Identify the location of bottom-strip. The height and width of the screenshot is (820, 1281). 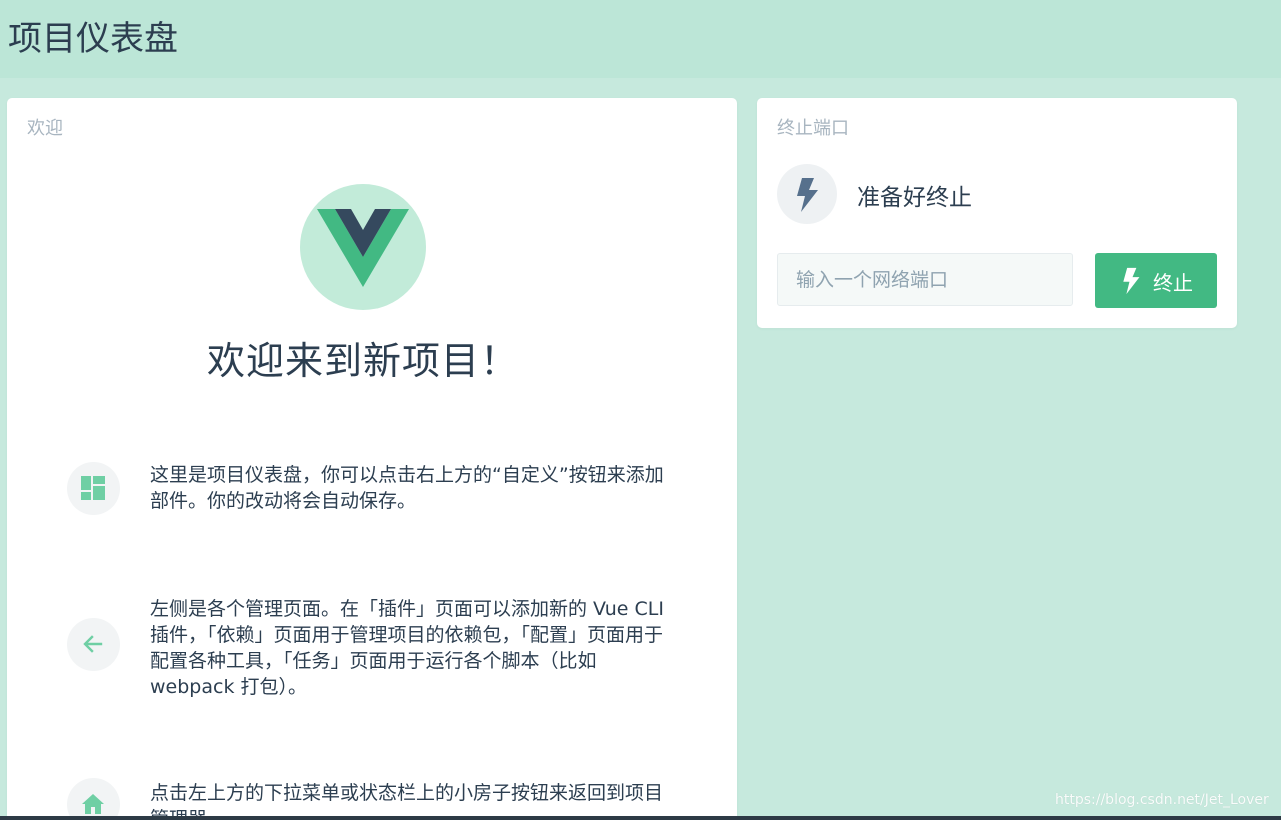
(640, 818).